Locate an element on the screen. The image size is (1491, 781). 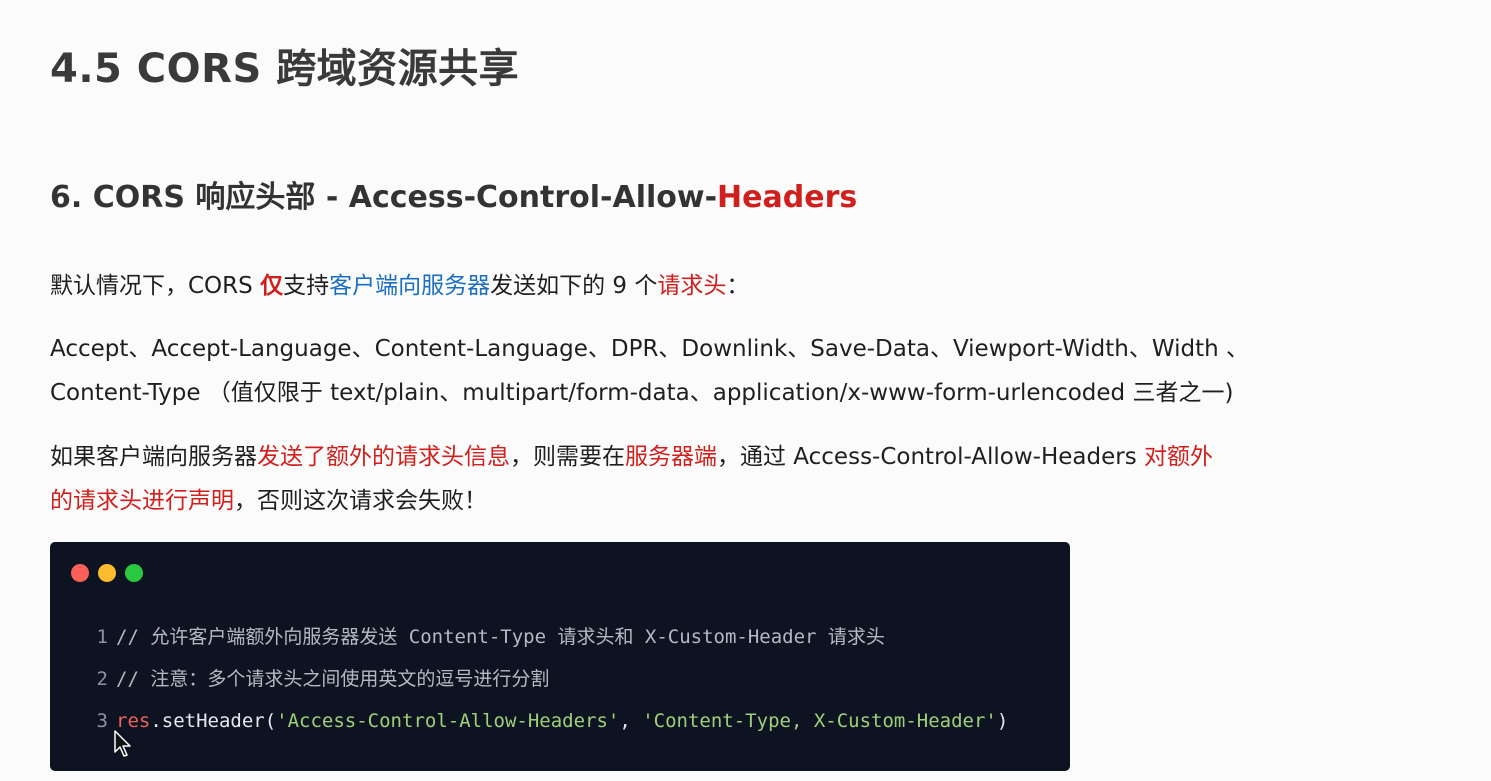
para3-text-8: ，否则这次请求会失败！ is located at coordinates (360, 501).